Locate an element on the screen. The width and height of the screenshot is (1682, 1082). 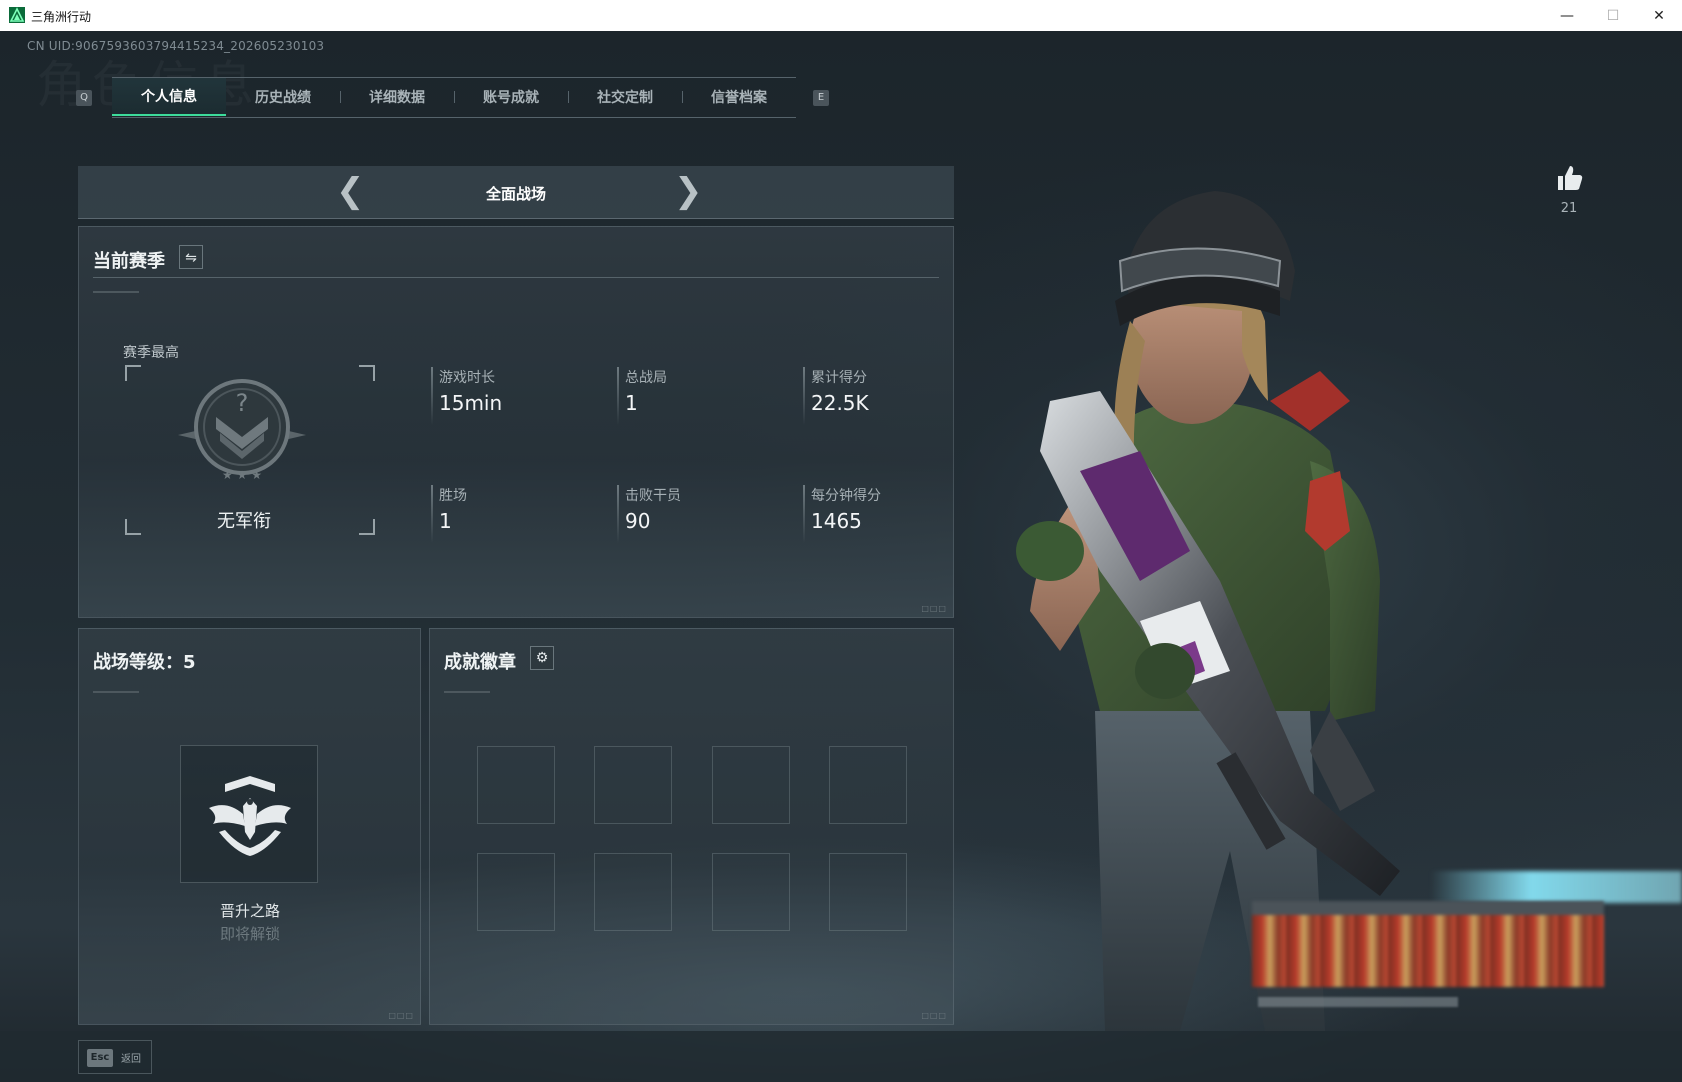
stat-label: 胜场 is located at coordinates (453, 496).